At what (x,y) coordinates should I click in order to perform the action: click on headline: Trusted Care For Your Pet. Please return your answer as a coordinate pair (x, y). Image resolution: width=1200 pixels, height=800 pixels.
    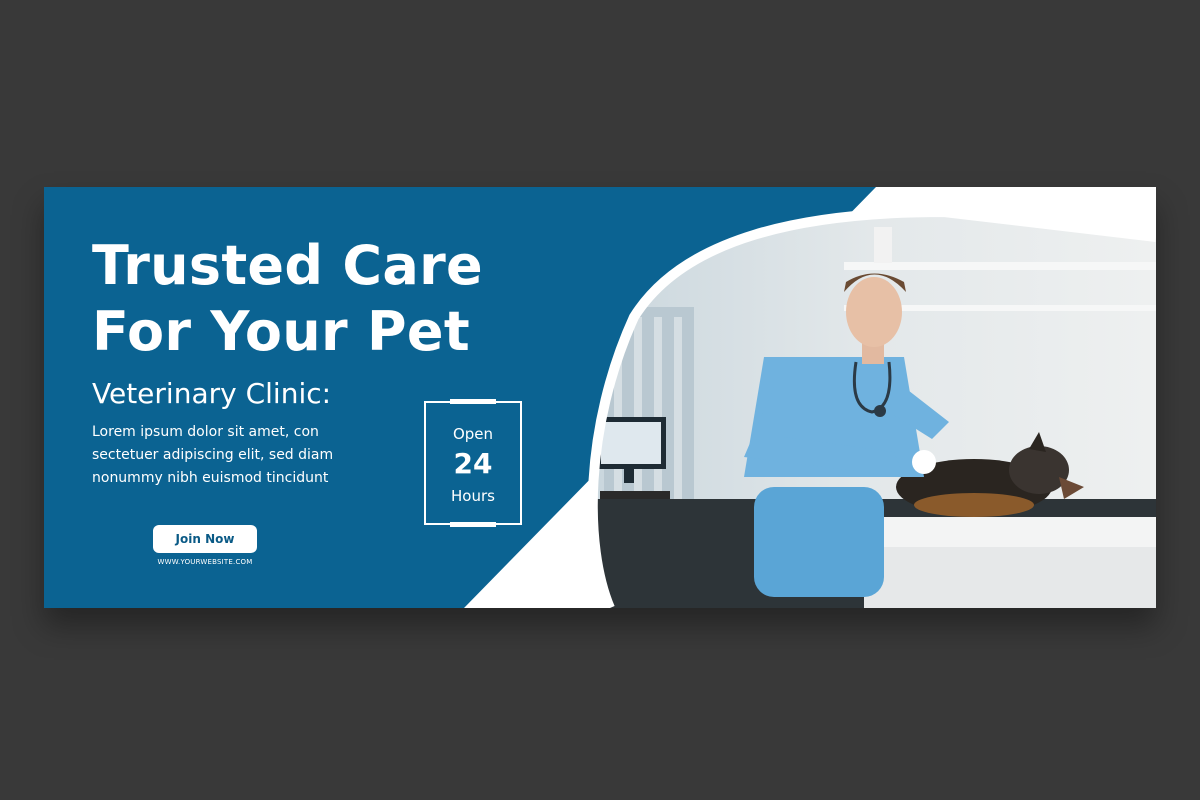
    Looking at the image, I should click on (287, 299).